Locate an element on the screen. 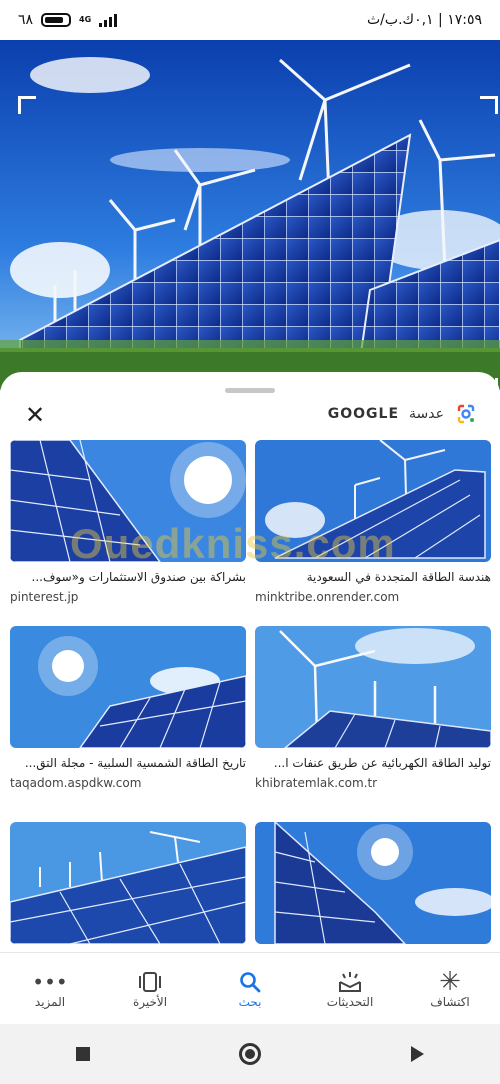 The height and width of the screenshot is (1084, 500). close-button: ✕ is located at coordinates (35, 415).